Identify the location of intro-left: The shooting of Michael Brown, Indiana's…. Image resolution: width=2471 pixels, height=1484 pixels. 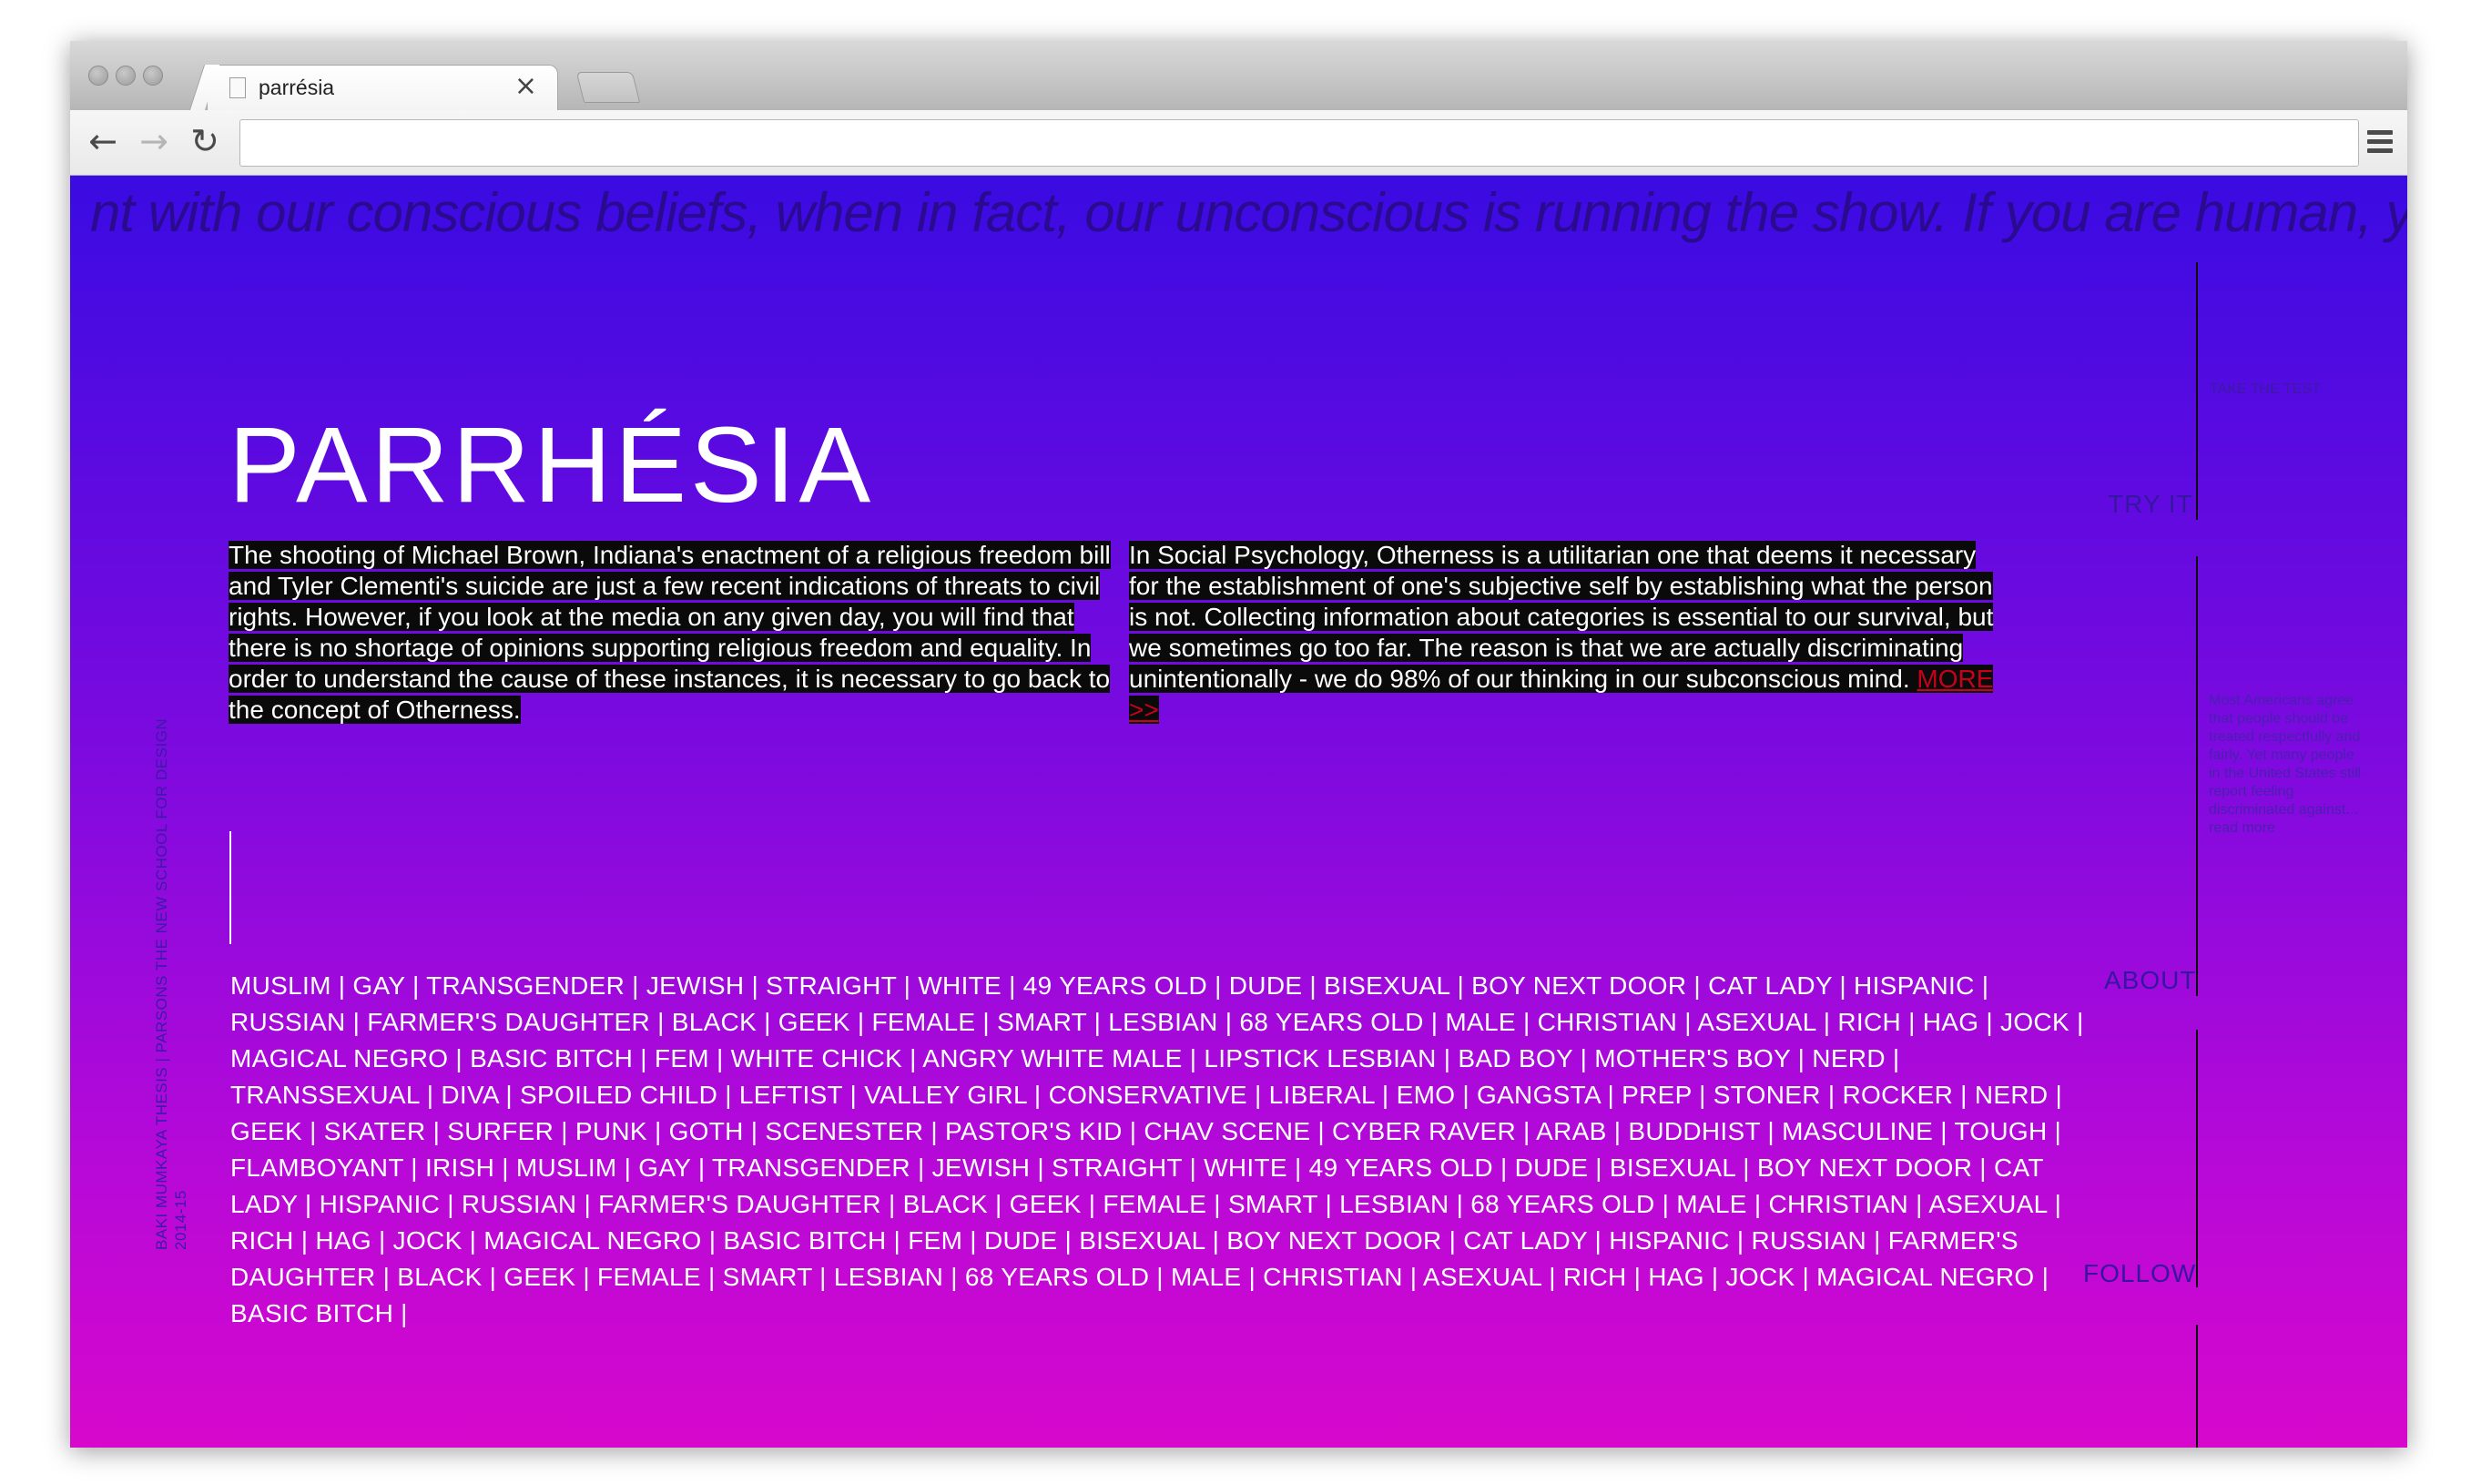
(672, 633).